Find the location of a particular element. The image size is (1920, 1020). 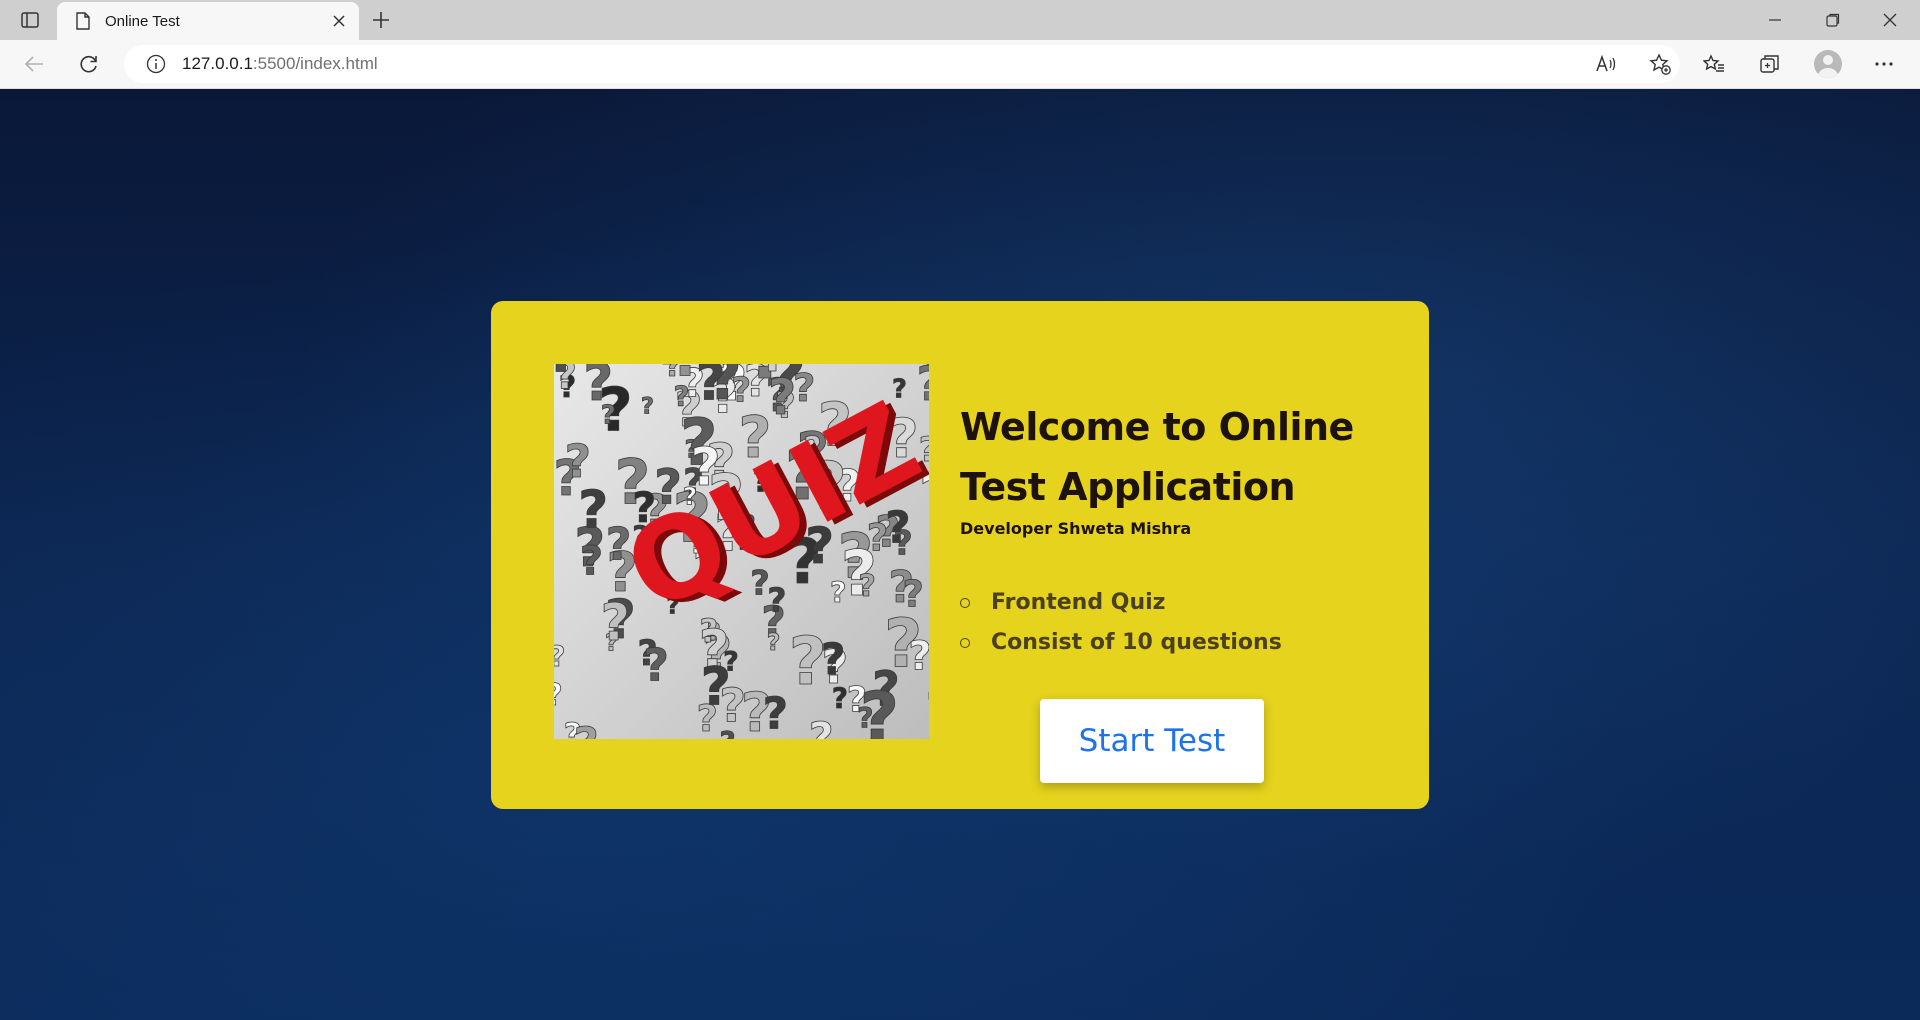

url-path: :5500/index.html is located at coordinates (315, 63).